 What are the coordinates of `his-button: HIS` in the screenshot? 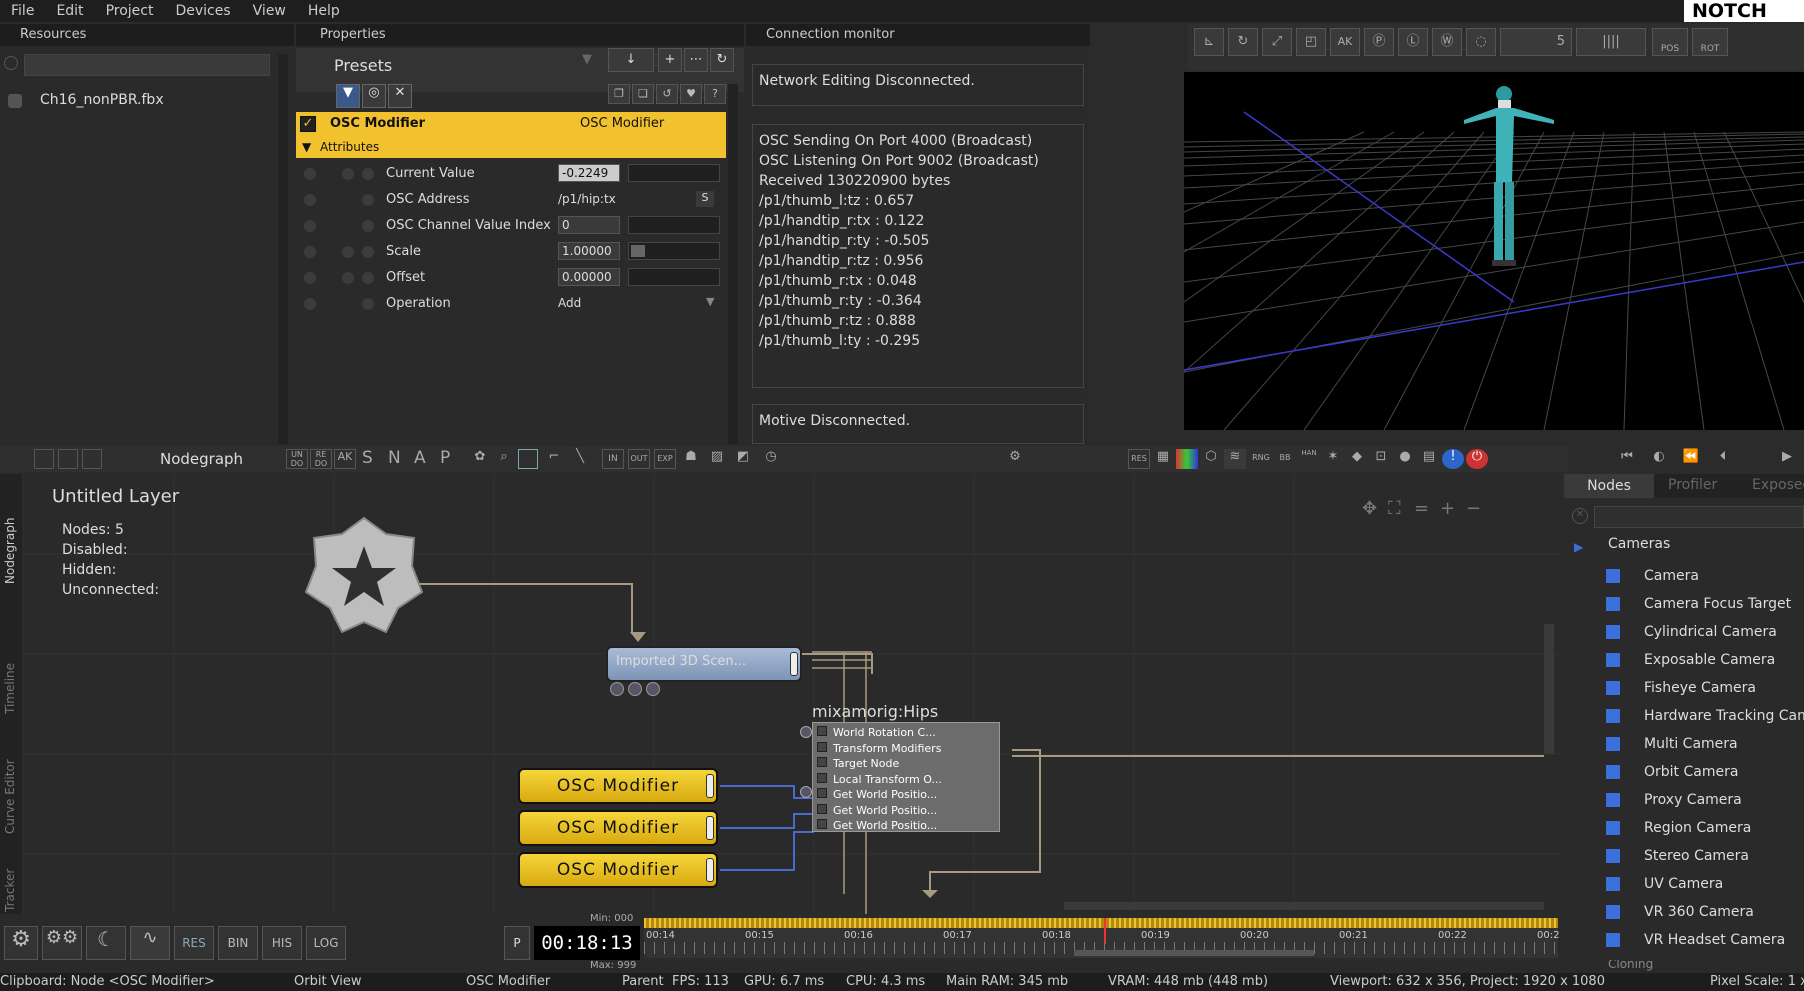 It's located at (282, 943).